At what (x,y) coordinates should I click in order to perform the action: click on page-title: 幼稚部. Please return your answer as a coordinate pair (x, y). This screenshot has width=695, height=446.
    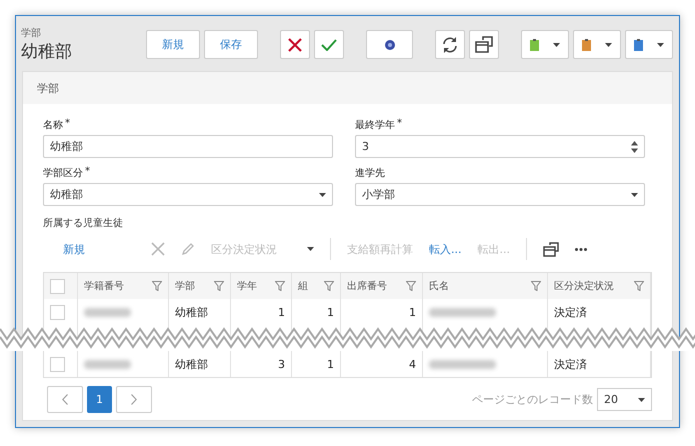
    Looking at the image, I should click on (46, 52).